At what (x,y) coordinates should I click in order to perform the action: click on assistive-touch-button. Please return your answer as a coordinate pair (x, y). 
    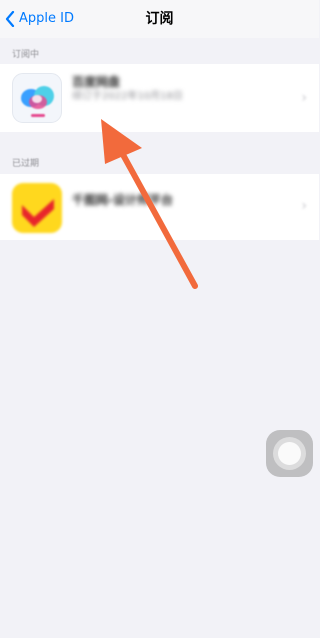
    Looking at the image, I should click on (289, 453).